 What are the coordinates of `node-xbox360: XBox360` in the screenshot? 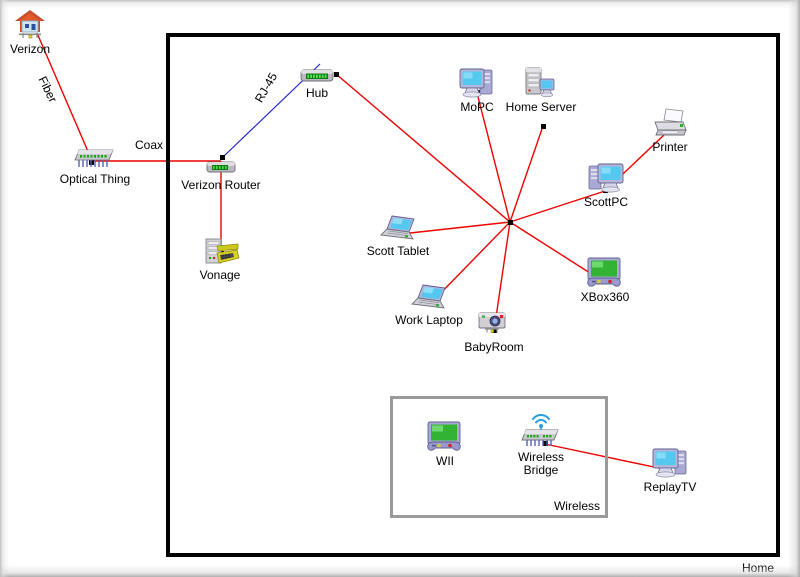 It's located at (605, 278).